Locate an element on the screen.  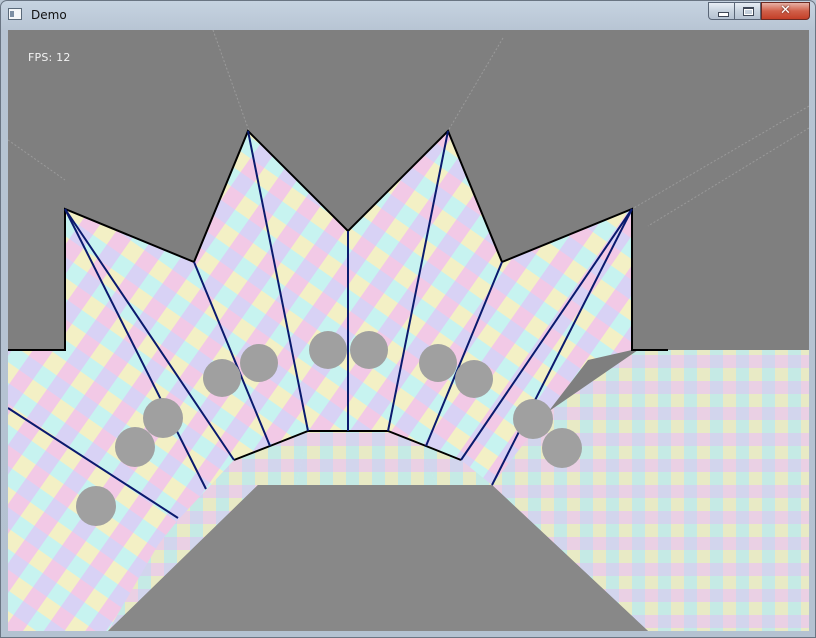
close-button: ✕ is located at coordinates (785, 11).